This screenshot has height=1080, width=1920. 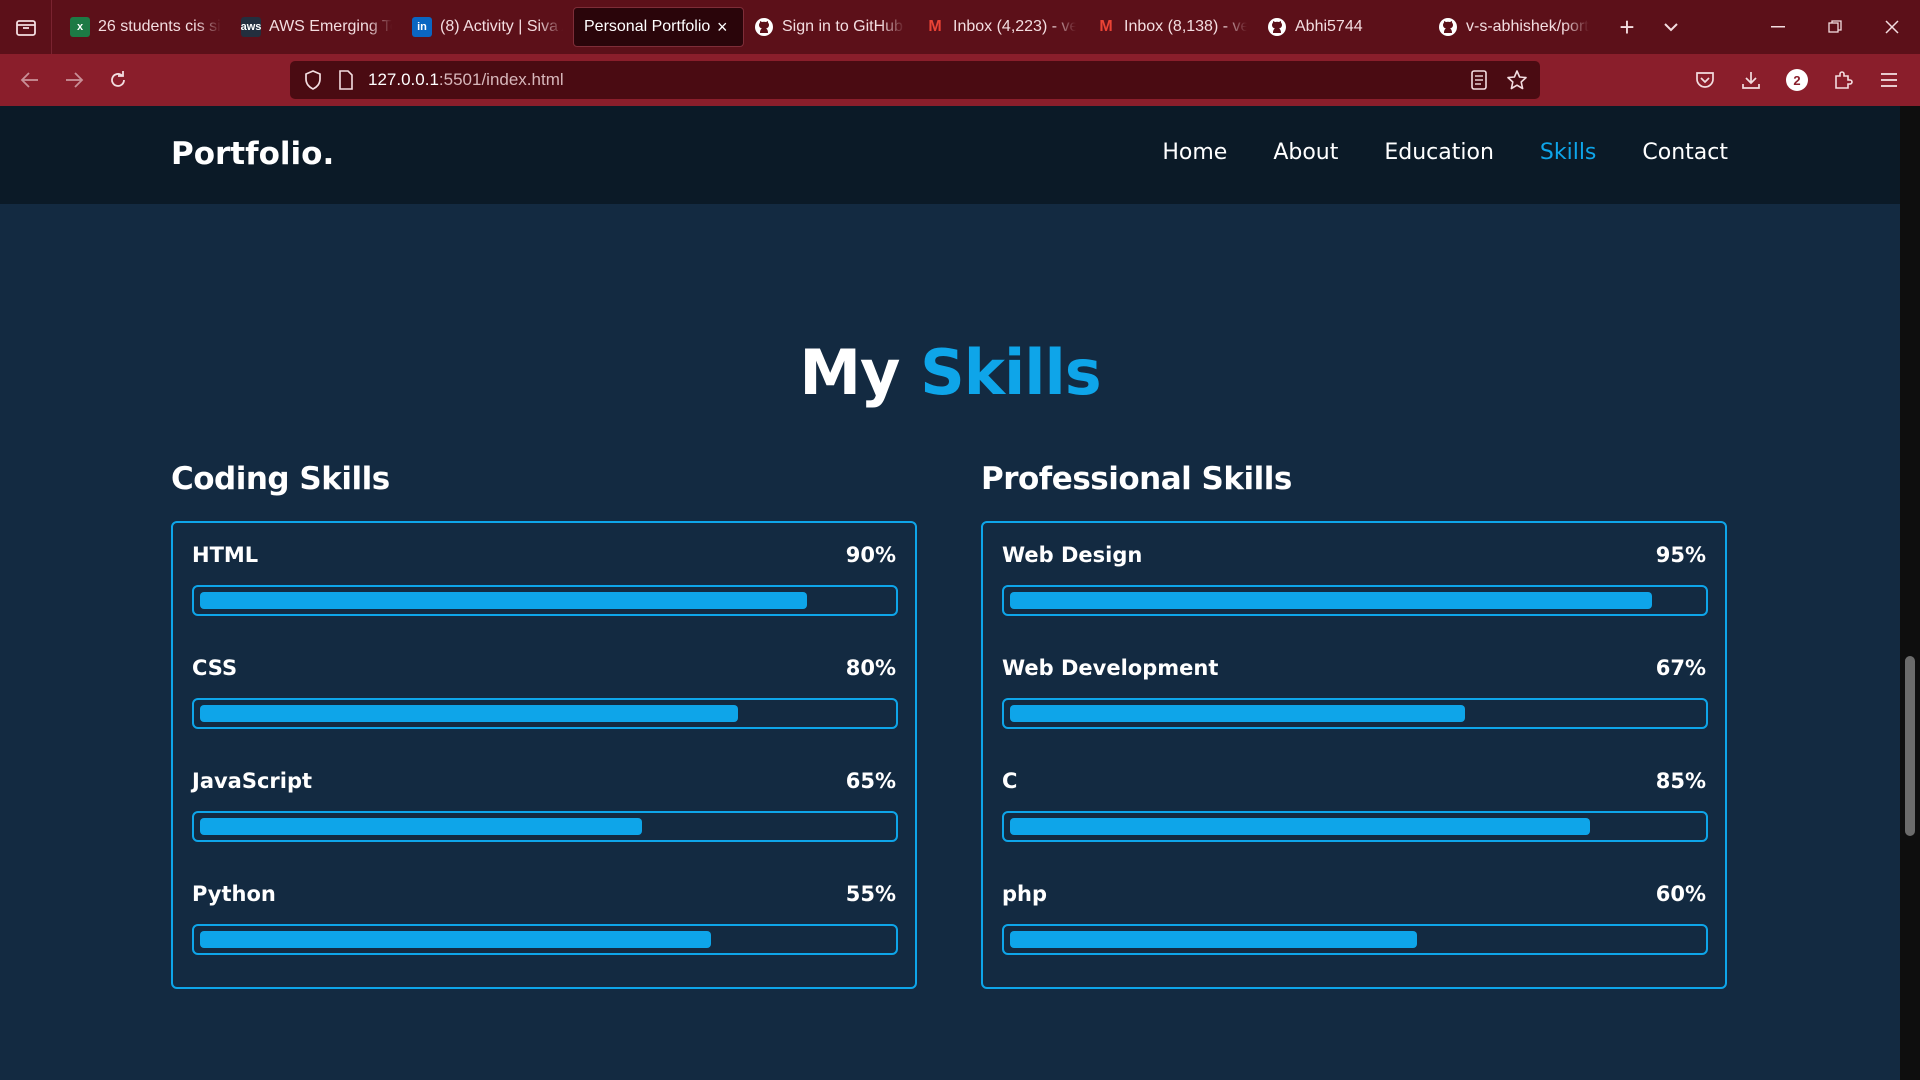 What do you see at coordinates (215, 668) in the screenshot?
I see `skill-name: CSS` at bounding box center [215, 668].